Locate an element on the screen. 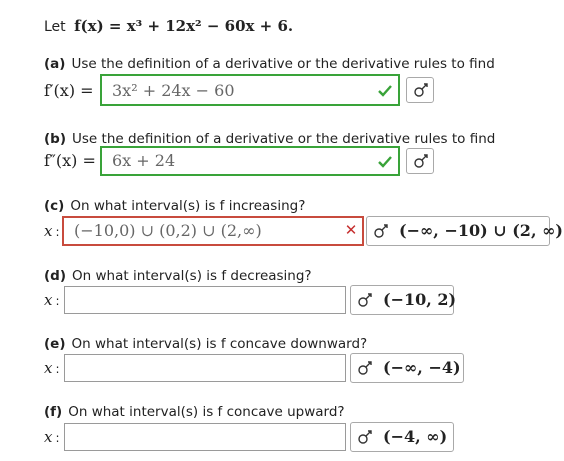  part-a-preview-button is located at coordinates (420, 90).